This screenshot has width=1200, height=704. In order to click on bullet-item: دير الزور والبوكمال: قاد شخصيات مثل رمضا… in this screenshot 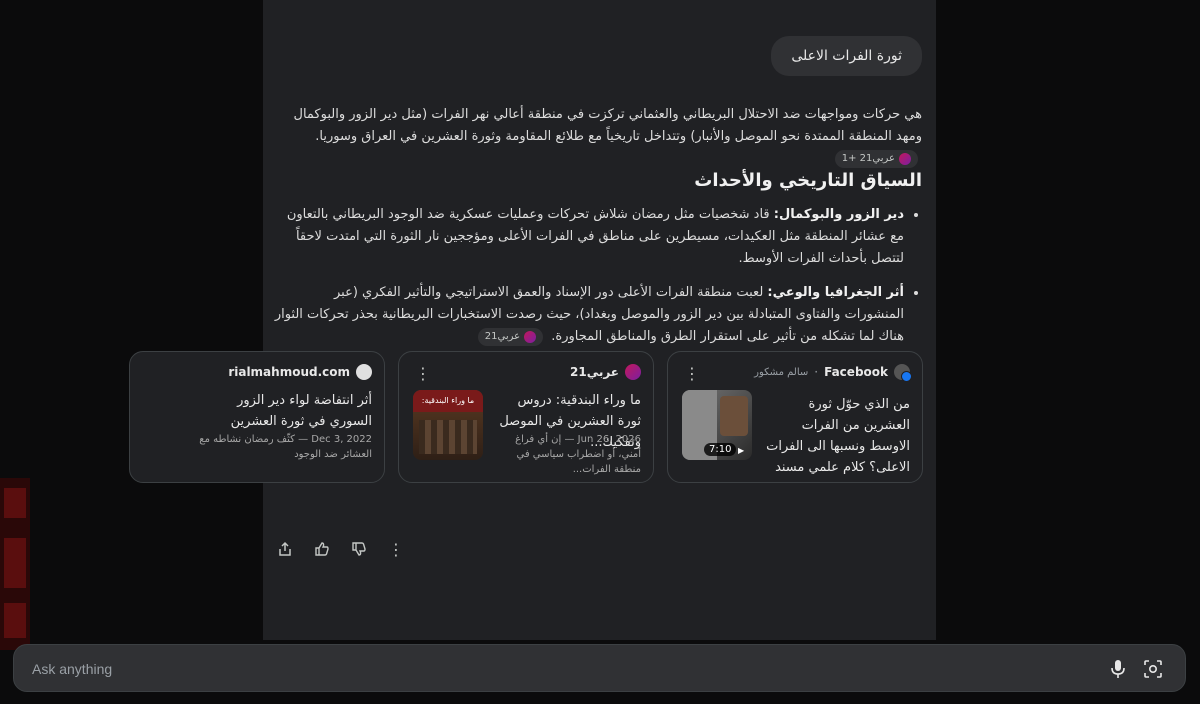, I will do `click(589, 237)`.